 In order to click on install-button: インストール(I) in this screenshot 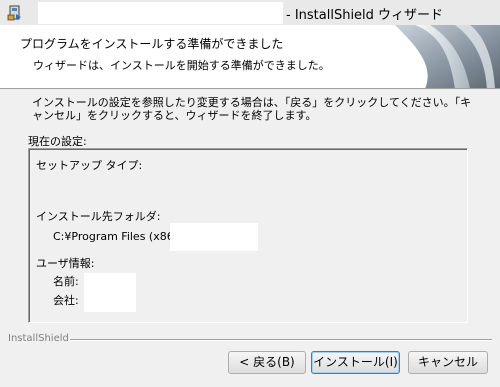, I will do `click(355, 362)`.